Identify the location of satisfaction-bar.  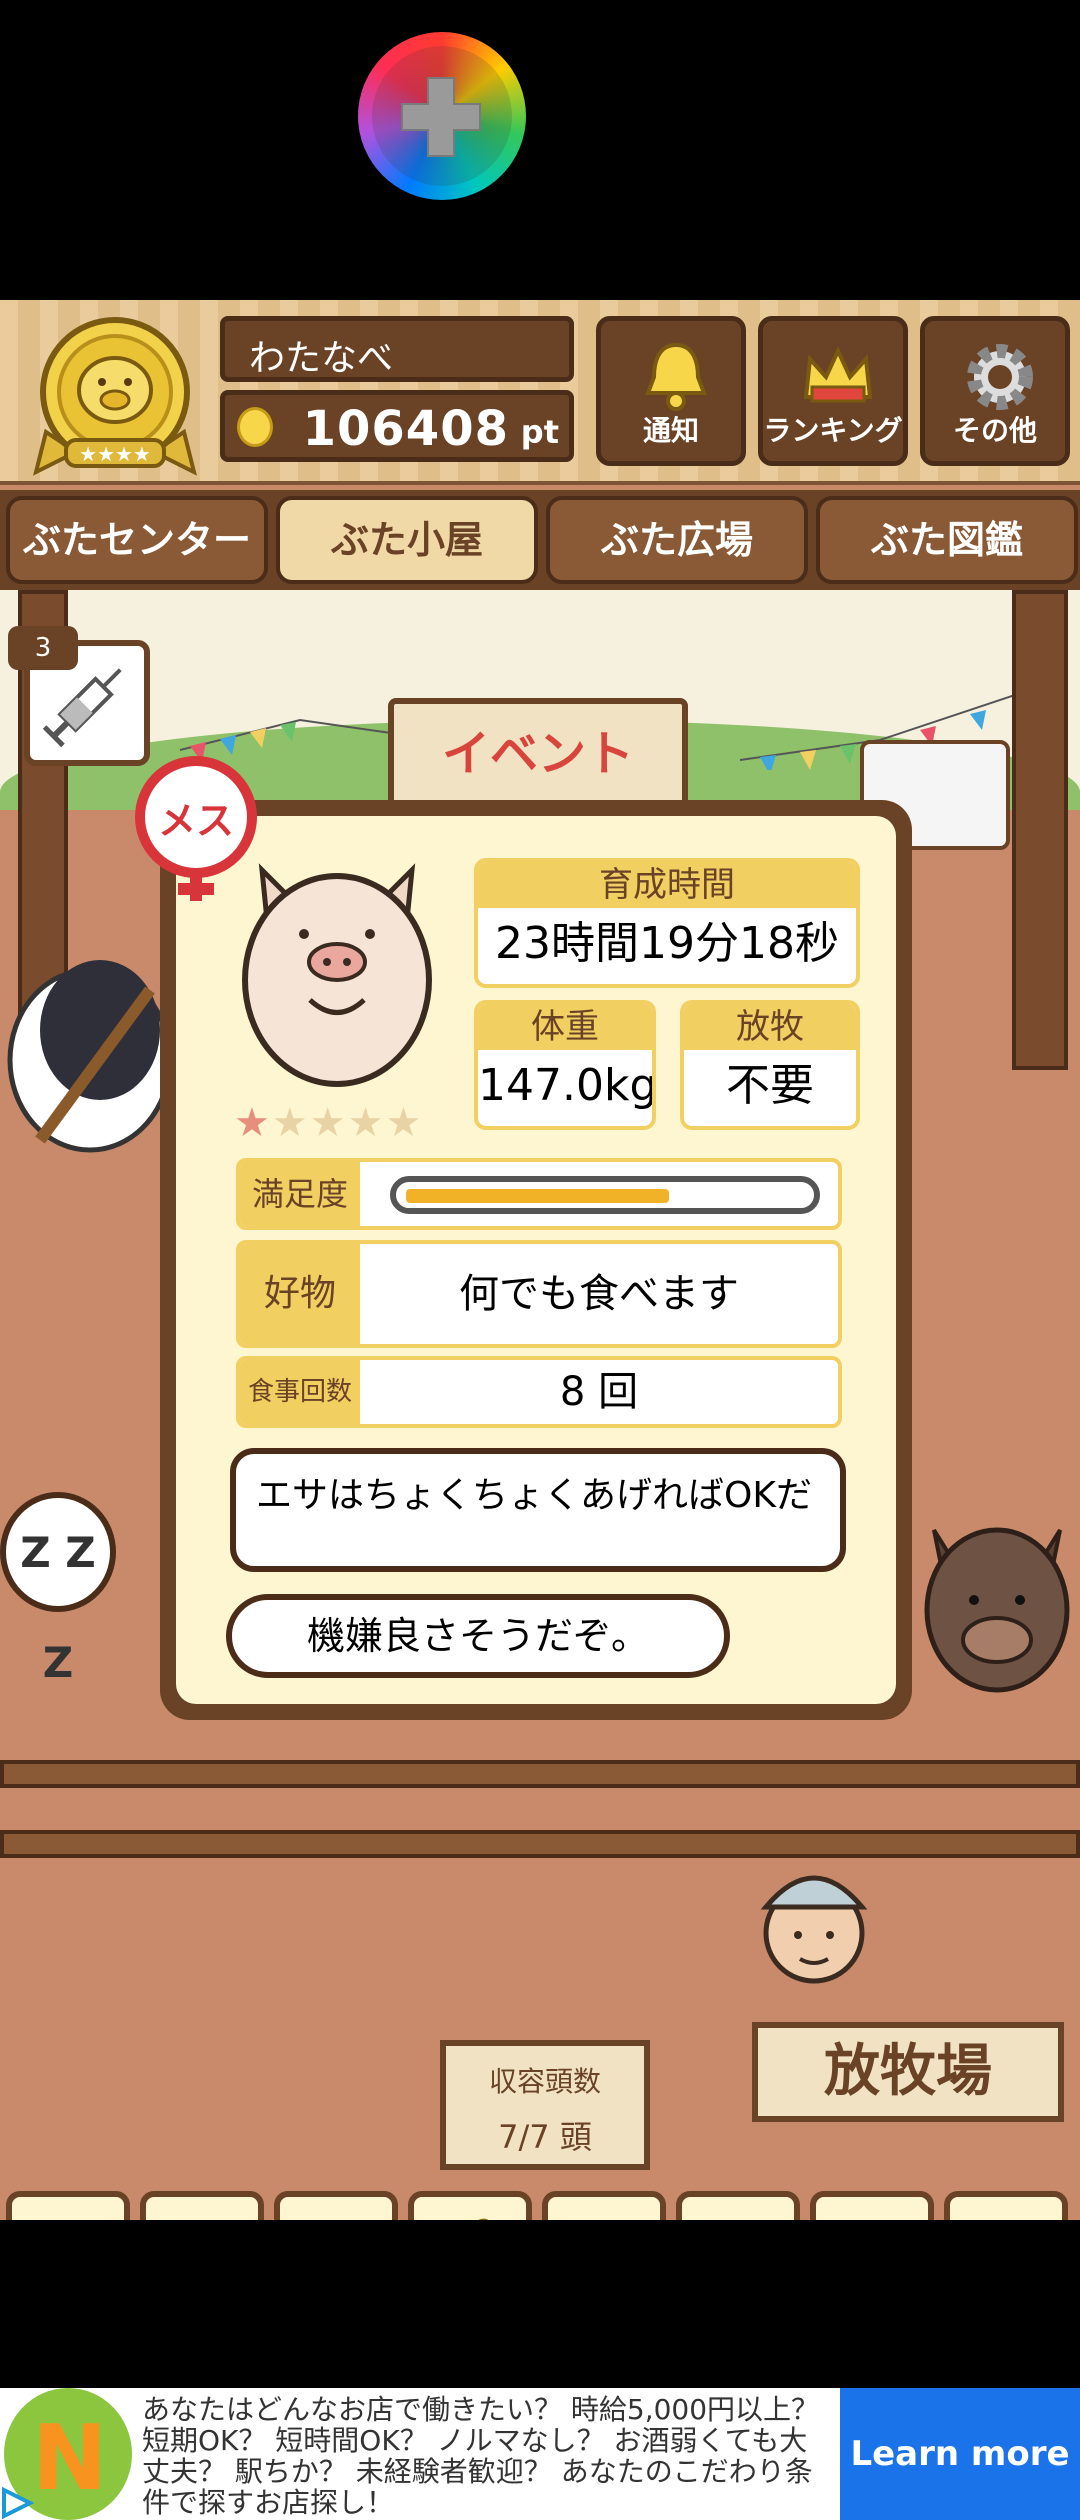
(605, 1195).